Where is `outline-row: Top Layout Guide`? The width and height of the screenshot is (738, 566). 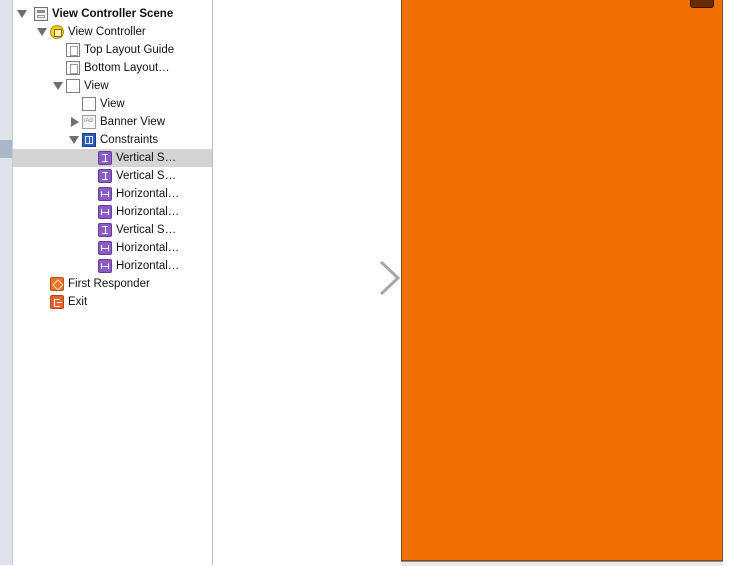
outline-row: Top Layout Guide is located at coordinates (112, 50).